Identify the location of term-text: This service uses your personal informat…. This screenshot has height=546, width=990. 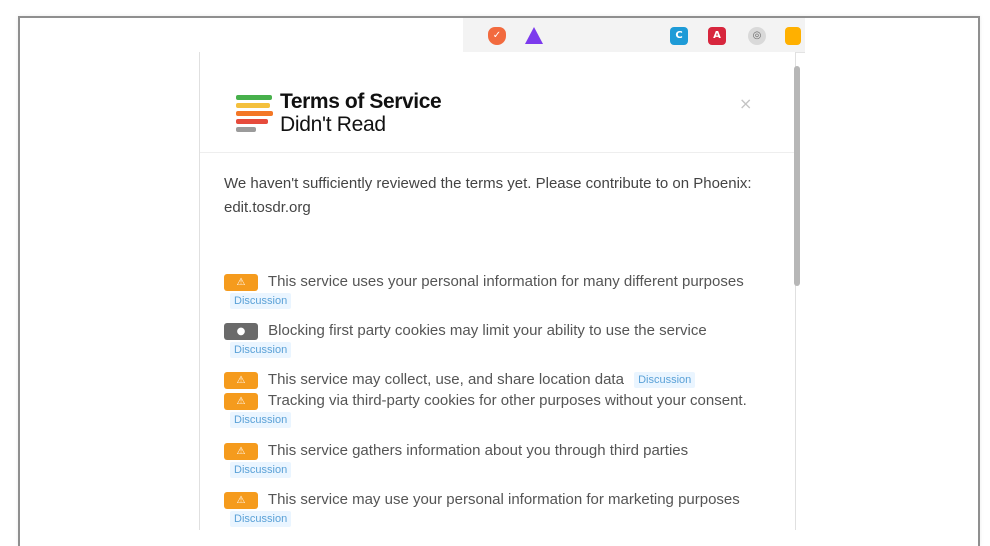
(505, 281).